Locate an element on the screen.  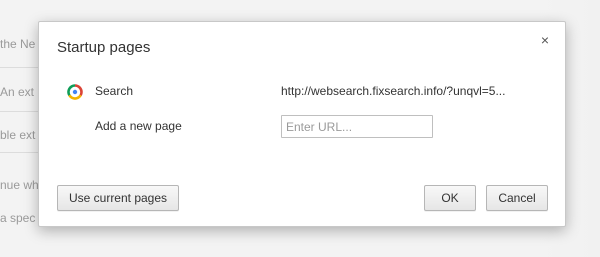
add-new-page-row: Add a new page is located at coordinates (308, 126).